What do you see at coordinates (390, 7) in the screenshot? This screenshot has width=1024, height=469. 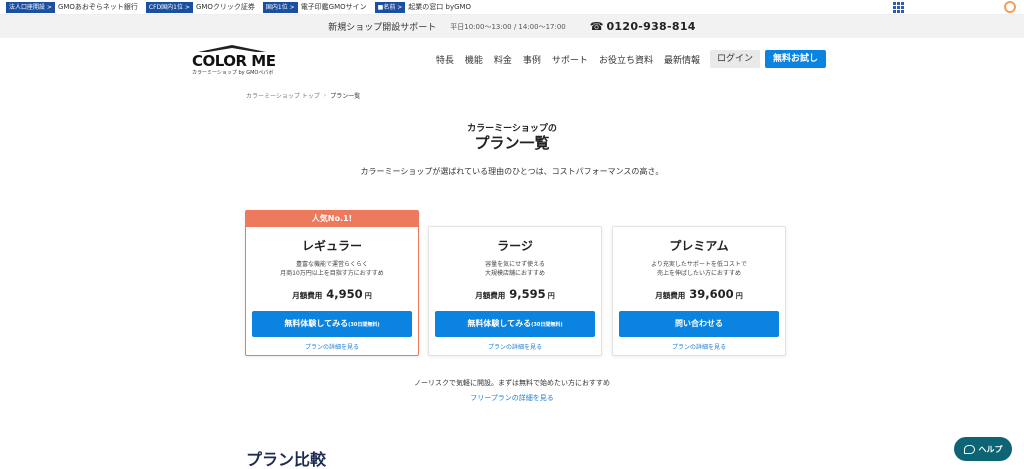 I see `gmo-tag-4: ■名前 >` at bounding box center [390, 7].